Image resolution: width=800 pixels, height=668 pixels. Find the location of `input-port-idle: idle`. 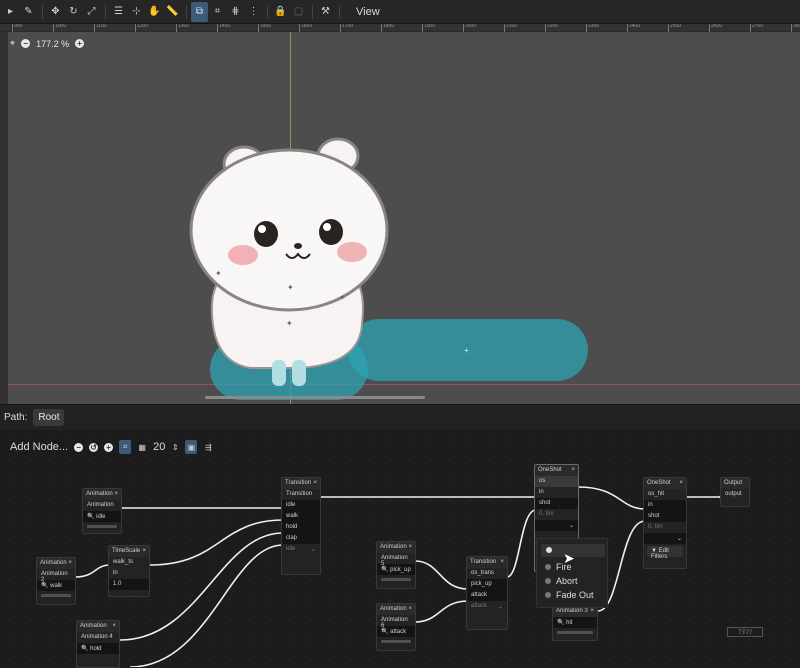

input-port-idle: idle is located at coordinates (301, 505).